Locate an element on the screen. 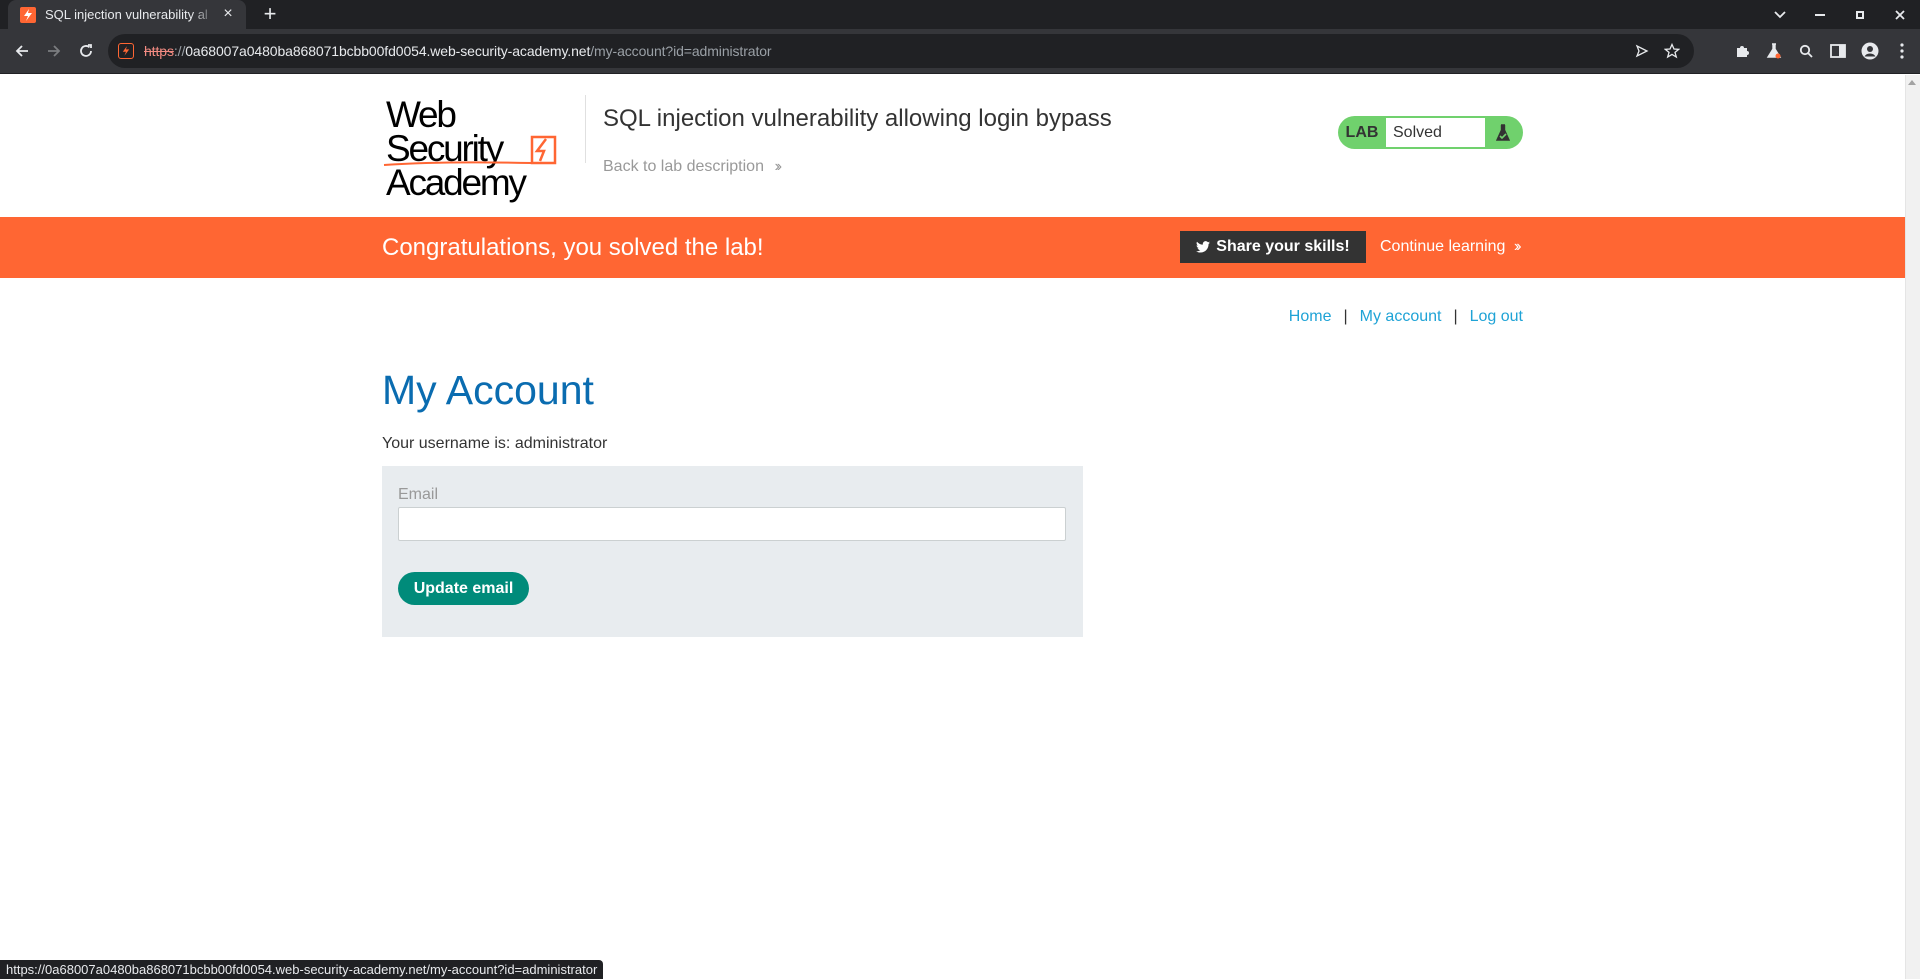 This screenshot has height=979, width=1920. continue-learning-link: Continue learning ›› is located at coordinates (1449, 247).